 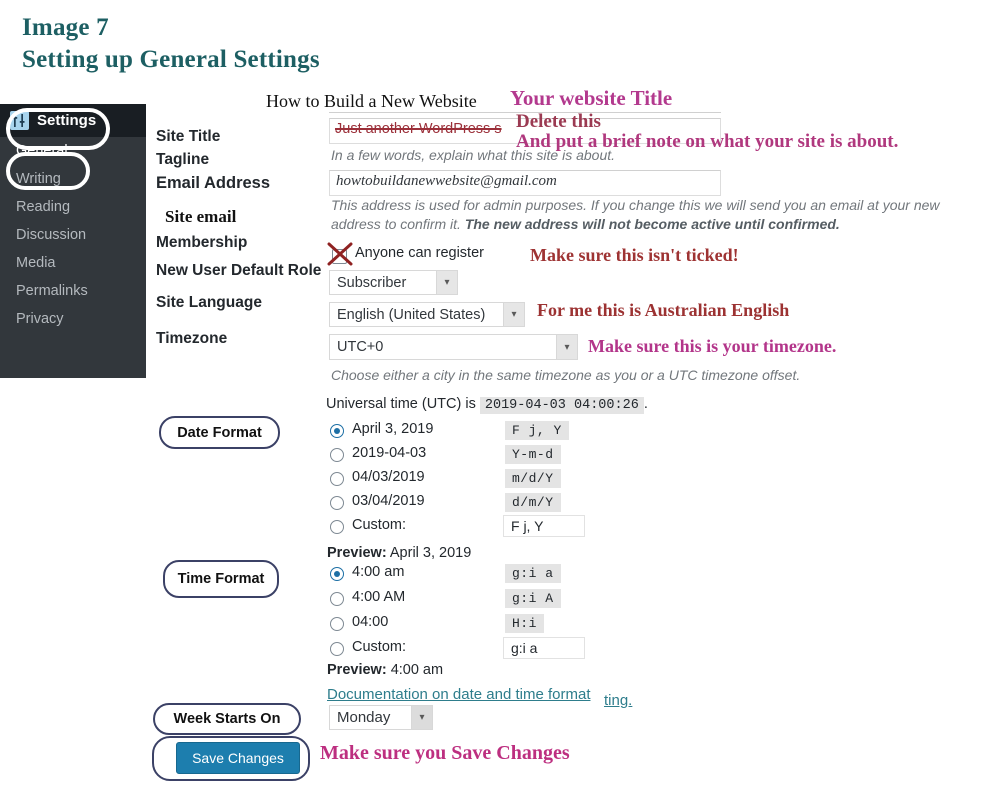 What do you see at coordinates (43, 207) in the screenshot?
I see `sidebar-item-reading-label: Reading` at bounding box center [43, 207].